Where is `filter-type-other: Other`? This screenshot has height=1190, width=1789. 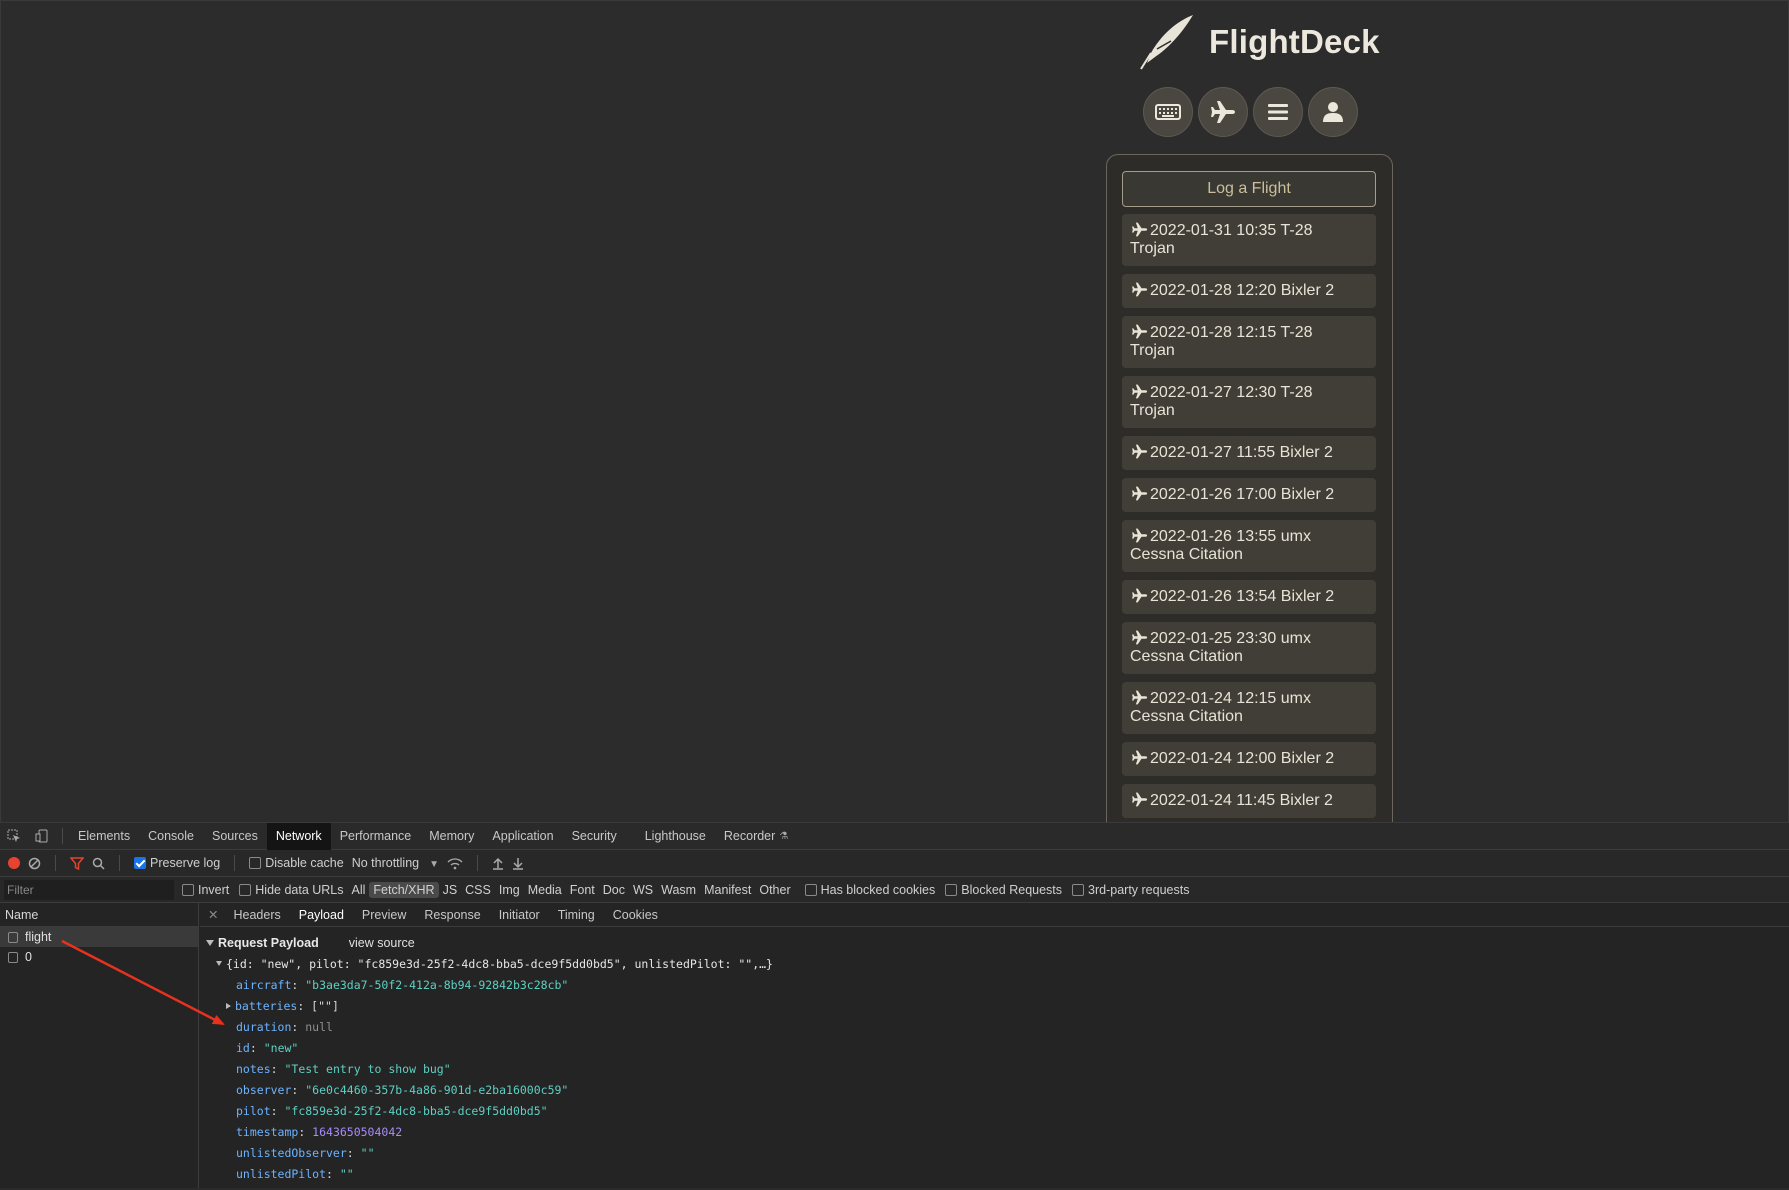
filter-type-other: Other is located at coordinates (774, 890).